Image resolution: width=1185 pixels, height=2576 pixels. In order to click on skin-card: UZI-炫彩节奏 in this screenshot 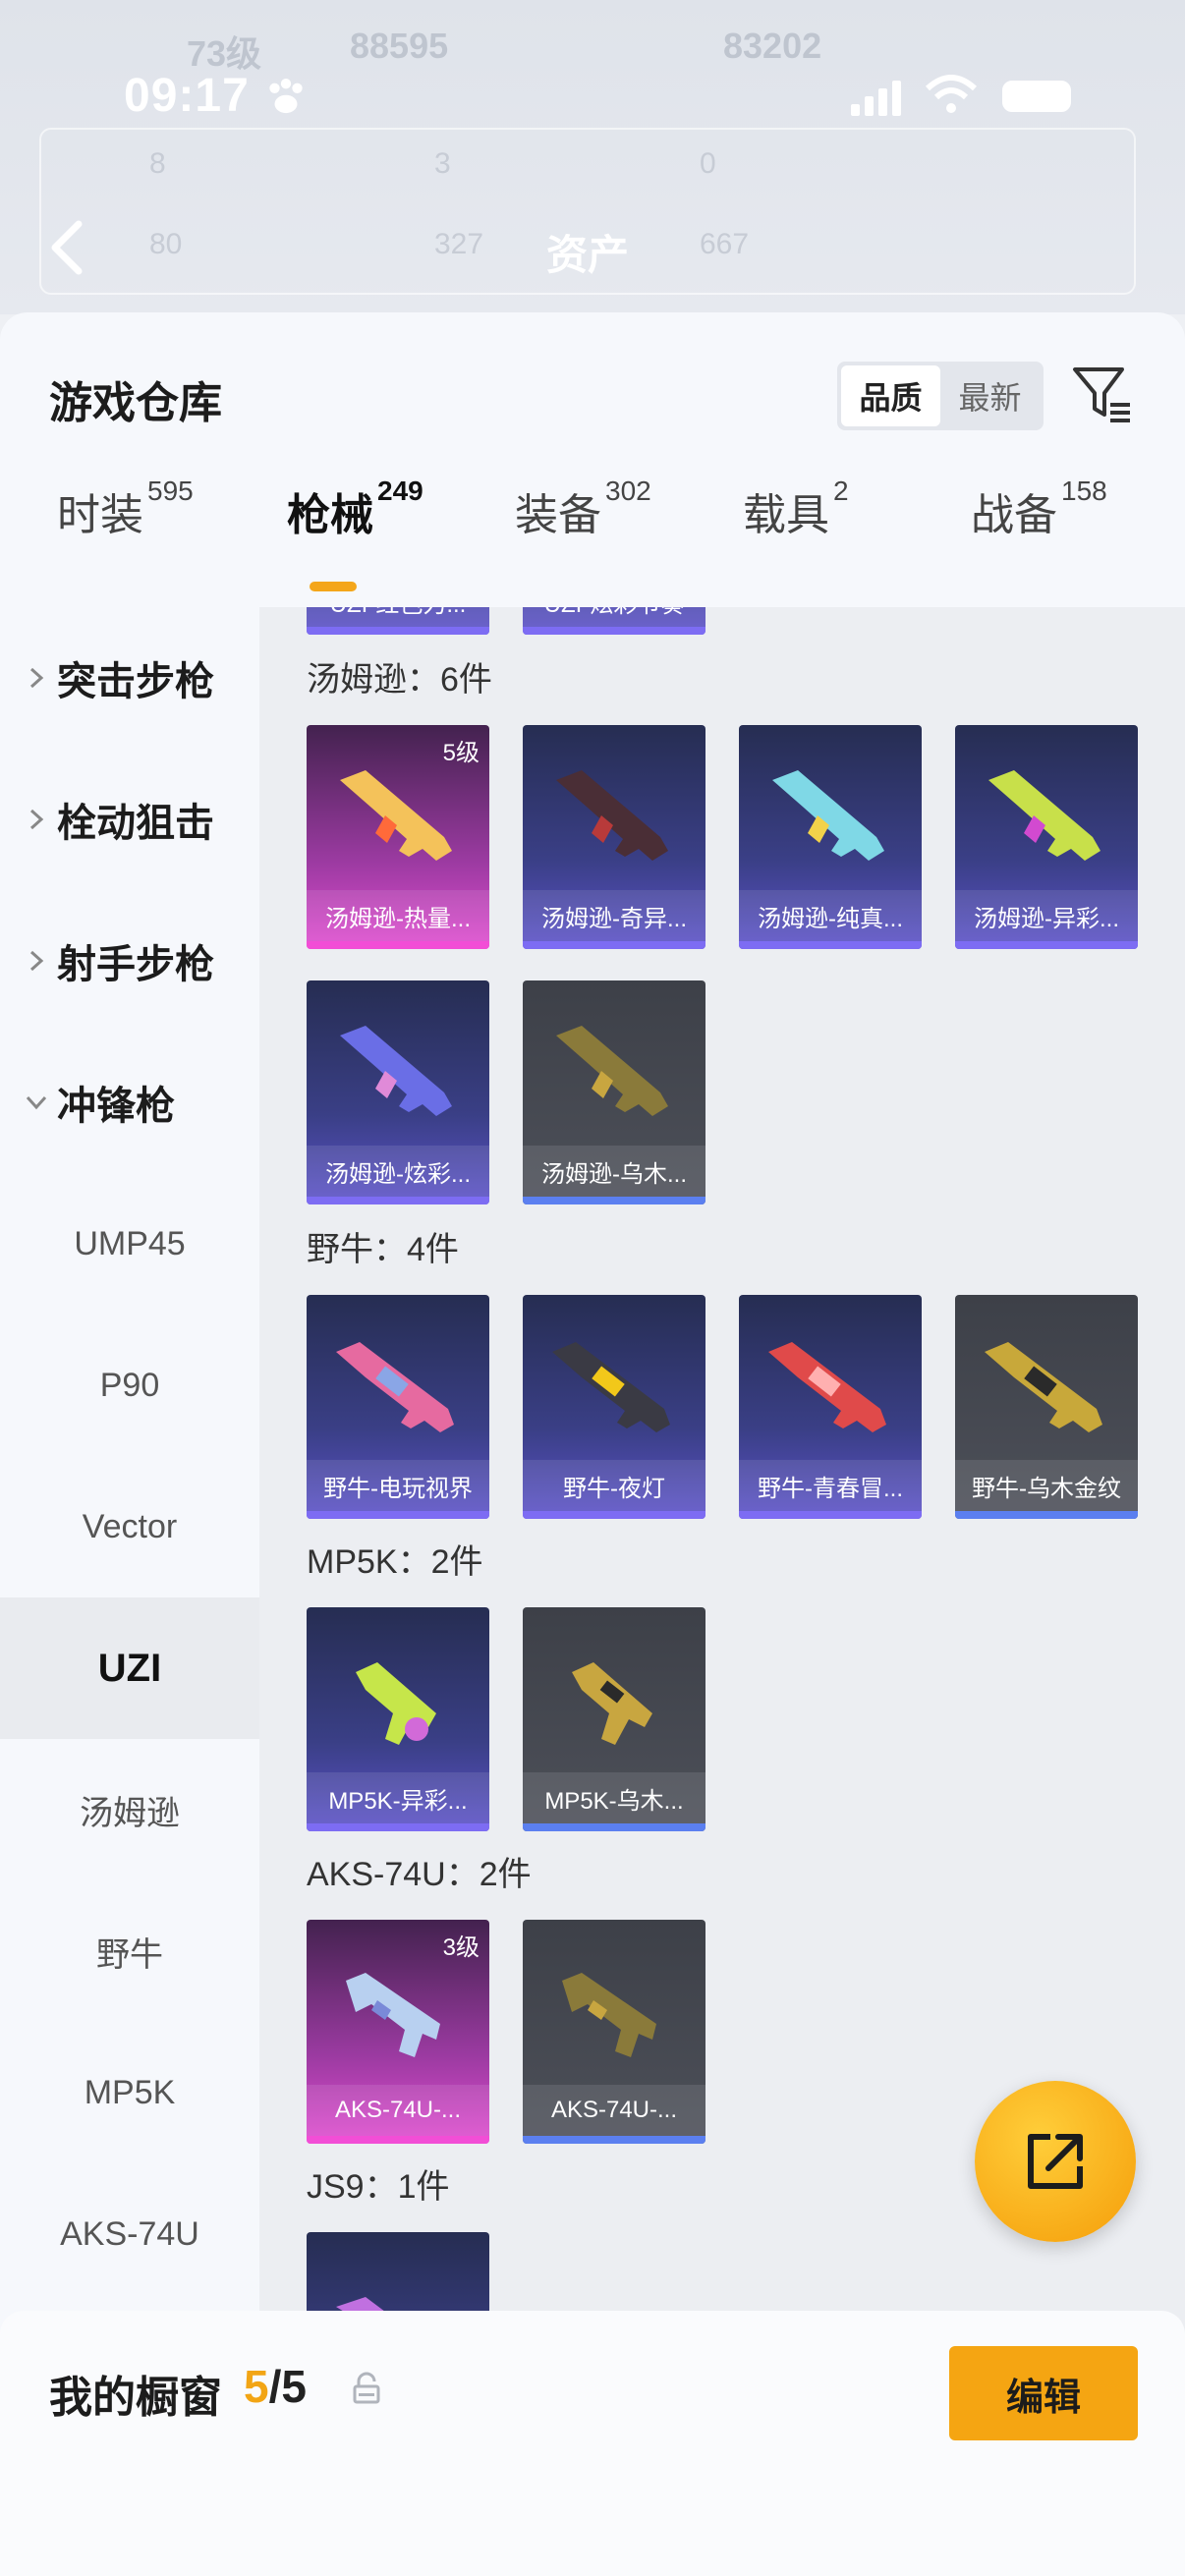, I will do `click(614, 621)`.